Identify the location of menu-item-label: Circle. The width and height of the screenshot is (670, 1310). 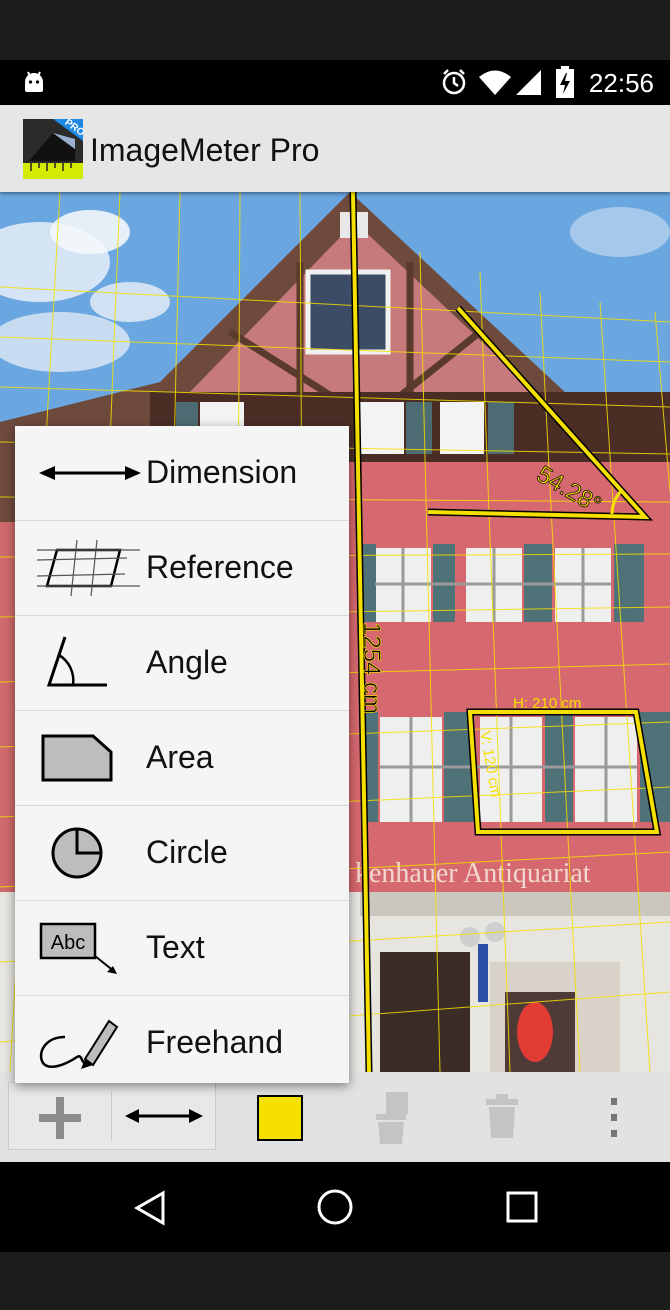
(187, 852).